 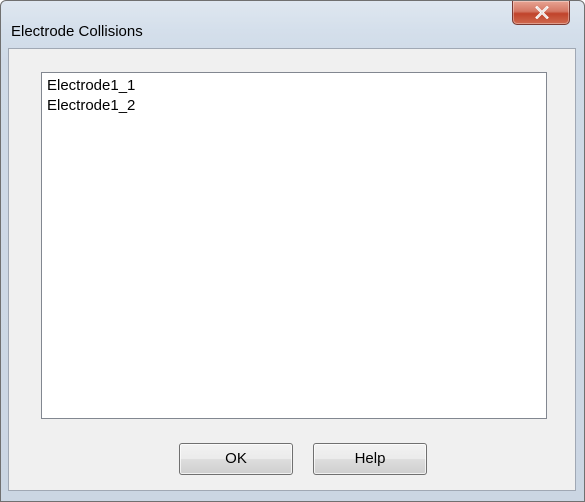 I want to click on help-button: Help, so click(x=370, y=459).